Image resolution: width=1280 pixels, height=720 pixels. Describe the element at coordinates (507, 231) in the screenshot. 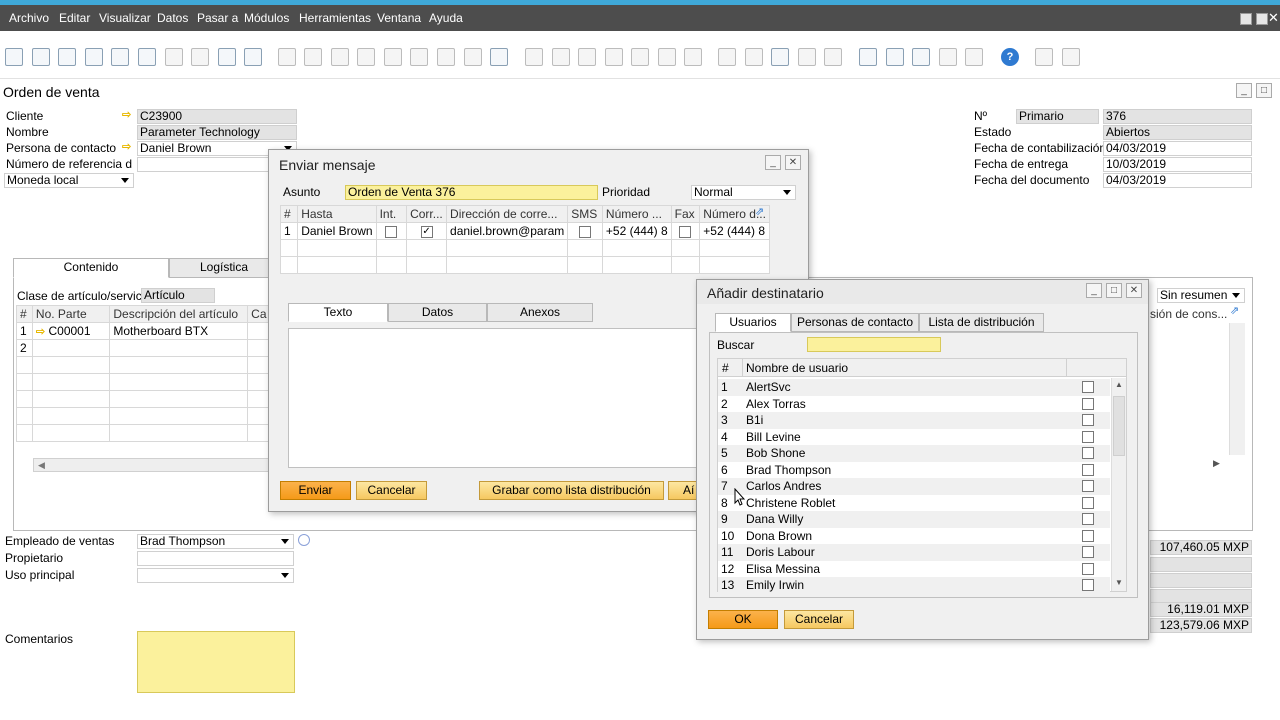

I see `row-email: daniel.brown@param` at that location.